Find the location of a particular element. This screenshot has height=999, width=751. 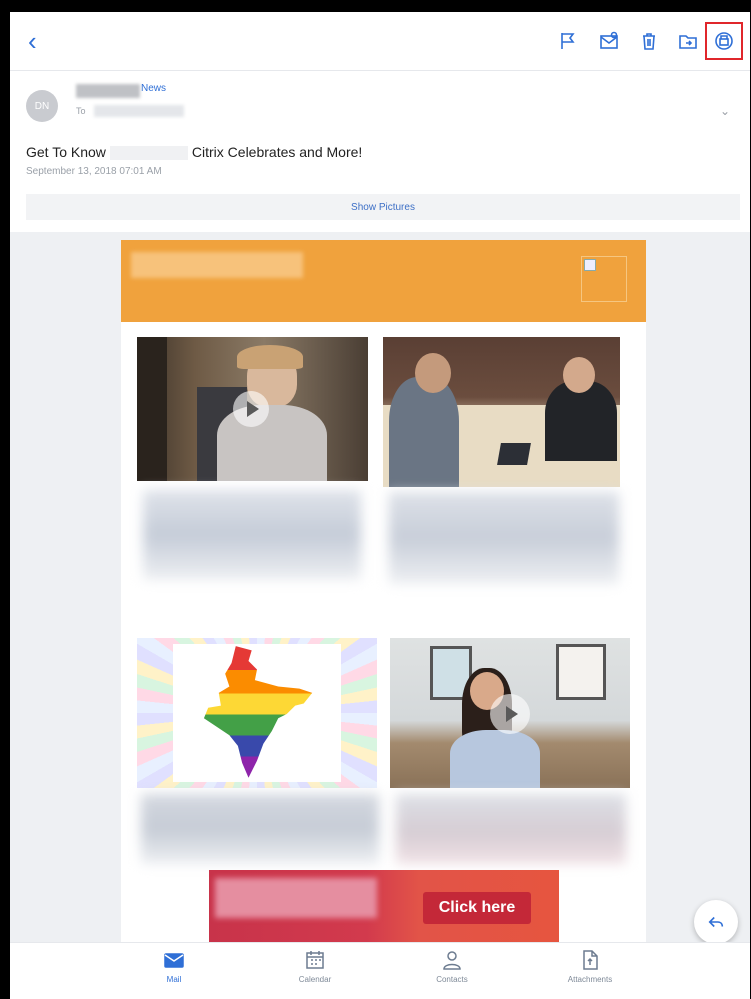

calendar-icon is located at coordinates (315, 960).